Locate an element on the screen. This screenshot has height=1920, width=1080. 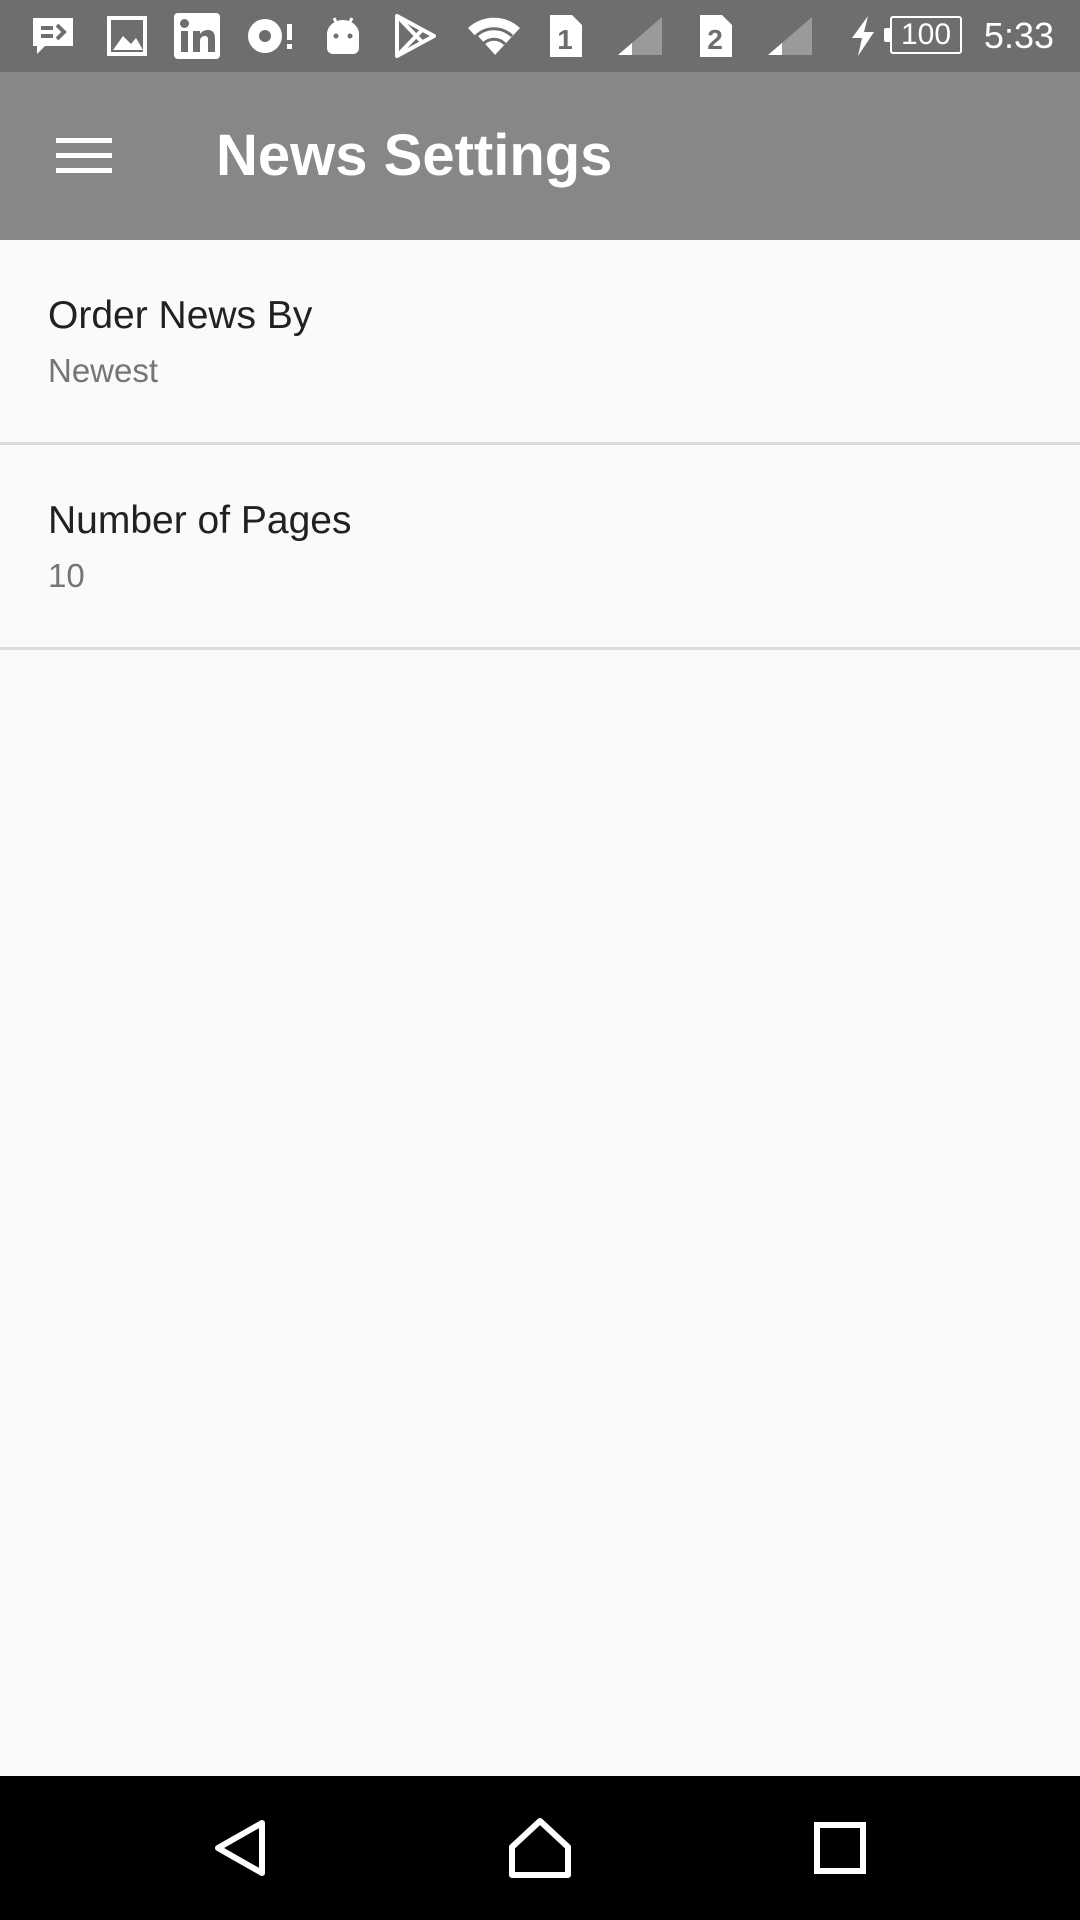
navigation-bar is located at coordinates (540, 1848).